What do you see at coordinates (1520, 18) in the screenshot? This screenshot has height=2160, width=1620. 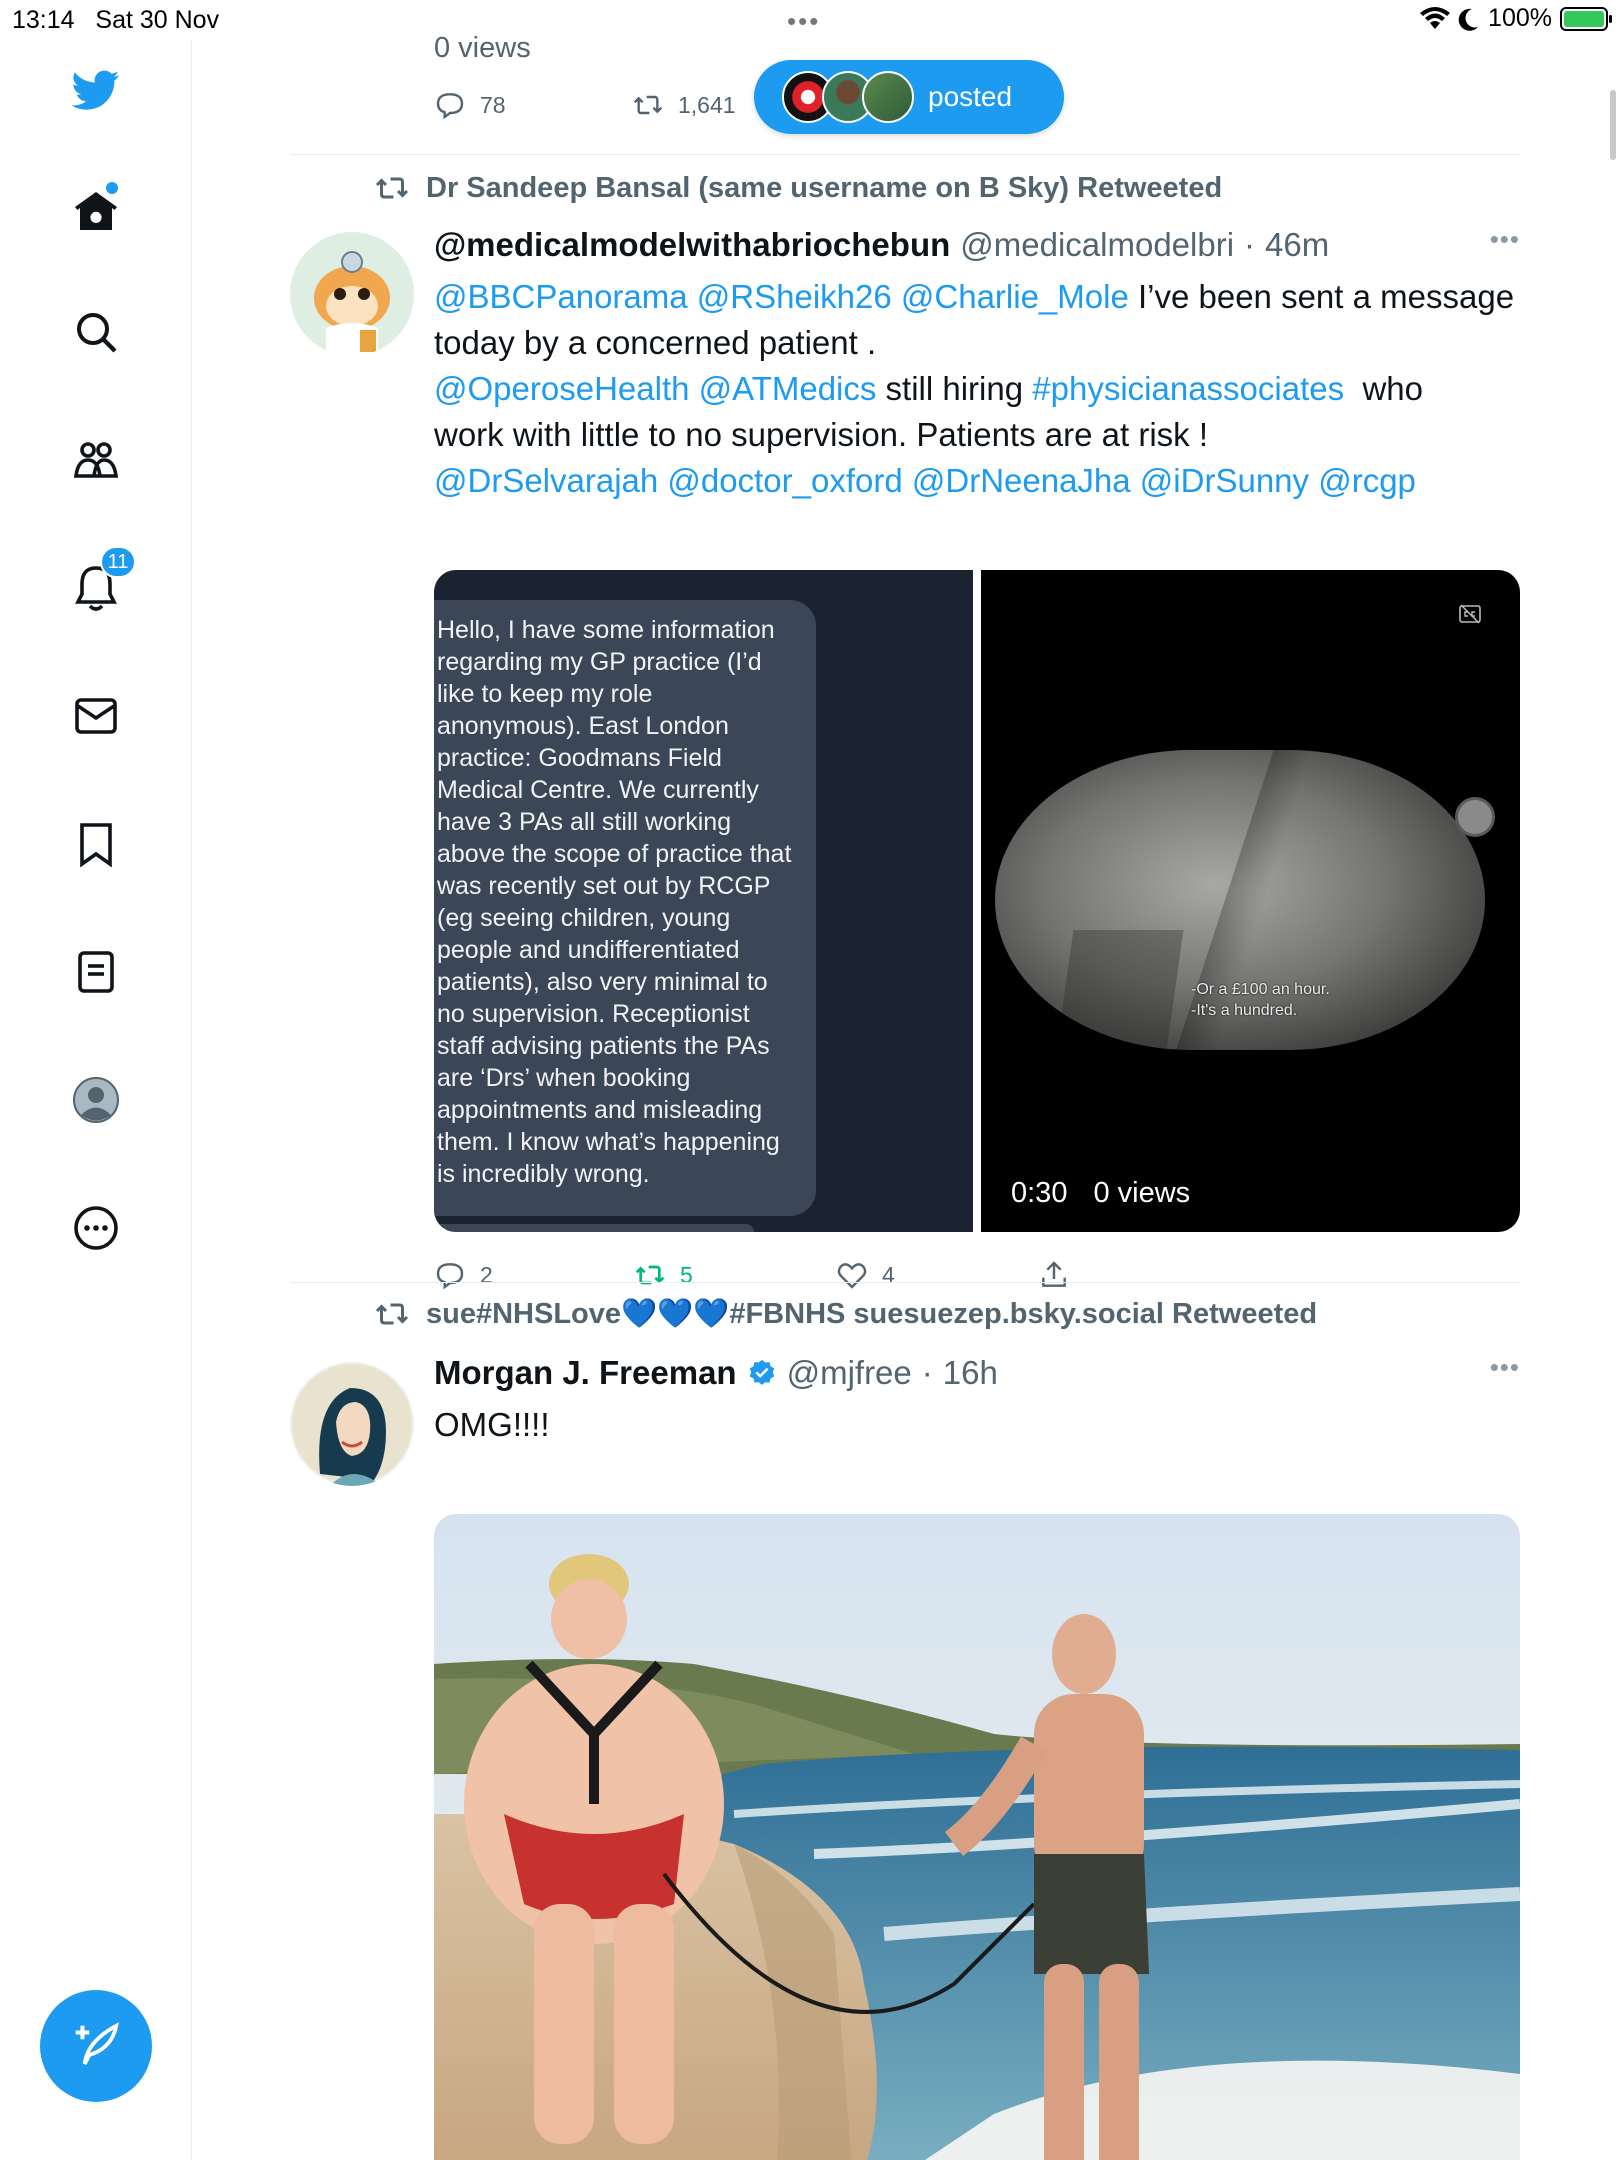 I see `battery-percent: 100%` at bounding box center [1520, 18].